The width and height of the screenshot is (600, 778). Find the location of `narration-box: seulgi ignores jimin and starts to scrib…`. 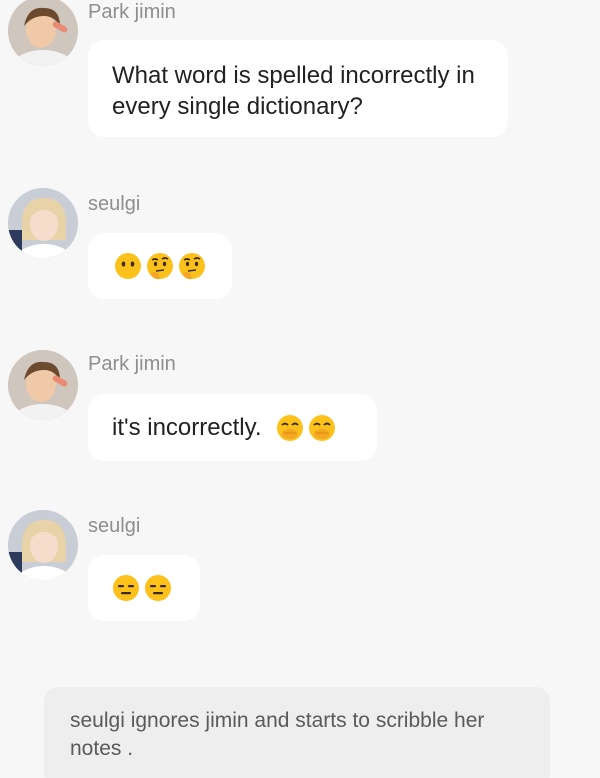

narration-box: seulgi ignores jimin and starts to scrib… is located at coordinates (297, 732).